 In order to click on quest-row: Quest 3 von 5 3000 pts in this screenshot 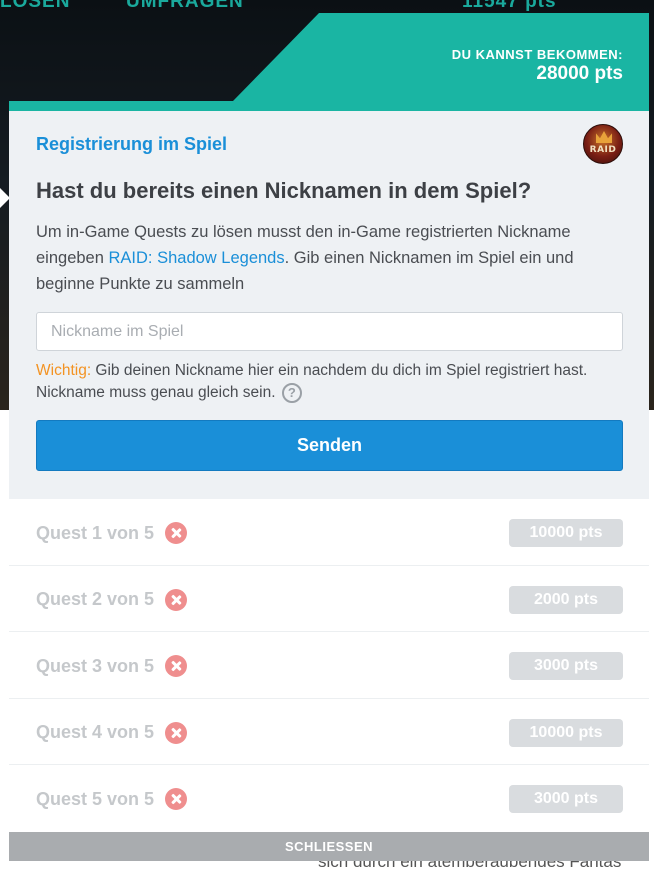, I will do `click(329, 665)`.